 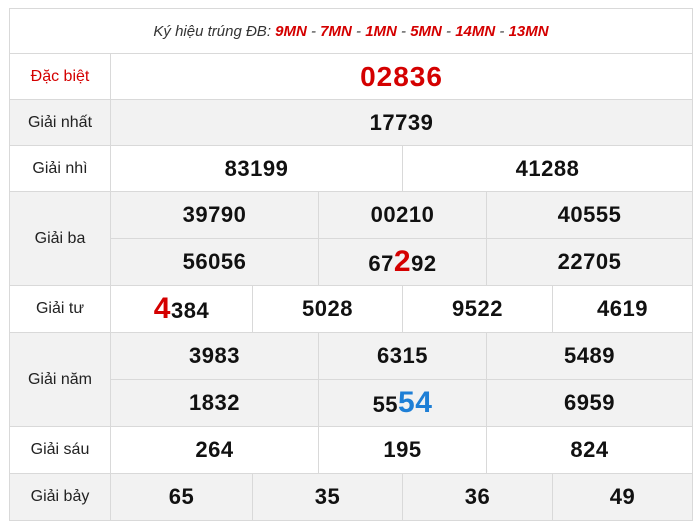 I want to click on fourth-prize-number: 5028, so click(x=327, y=309).